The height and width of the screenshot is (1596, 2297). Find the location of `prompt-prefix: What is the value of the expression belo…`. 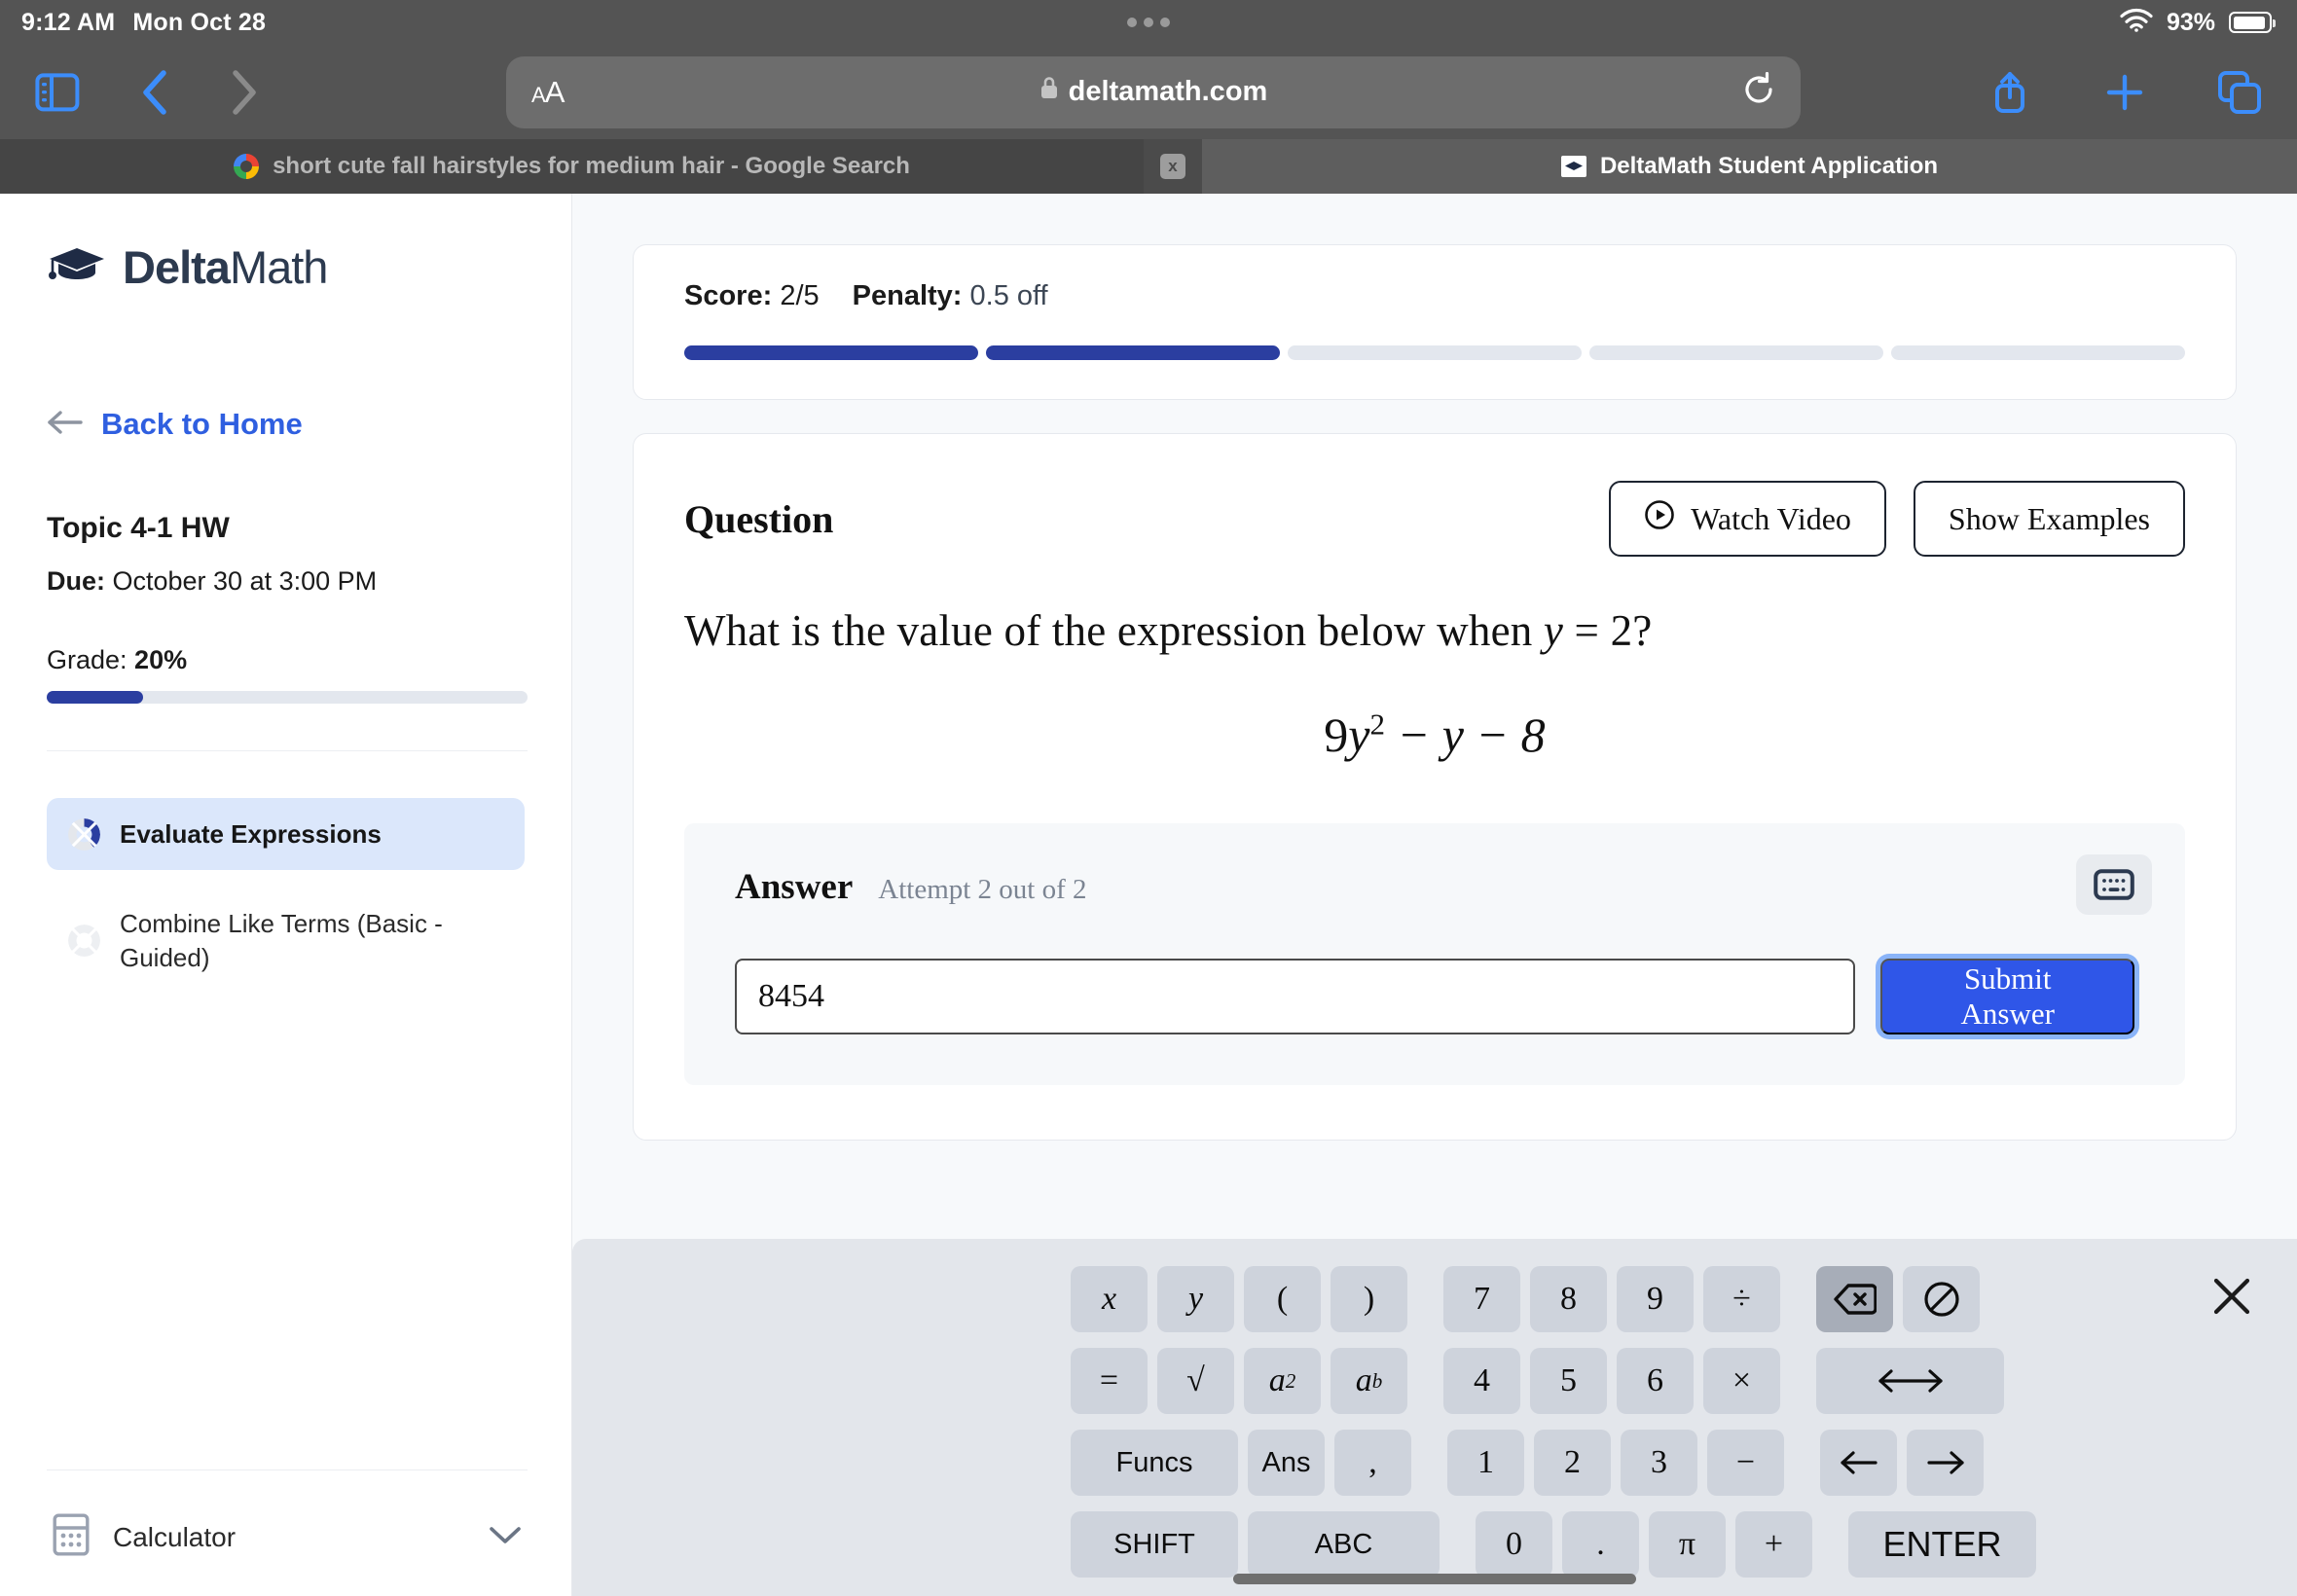

prompt-prefix: What is the value of the expression belo… is located at coordinates (1114, 630).